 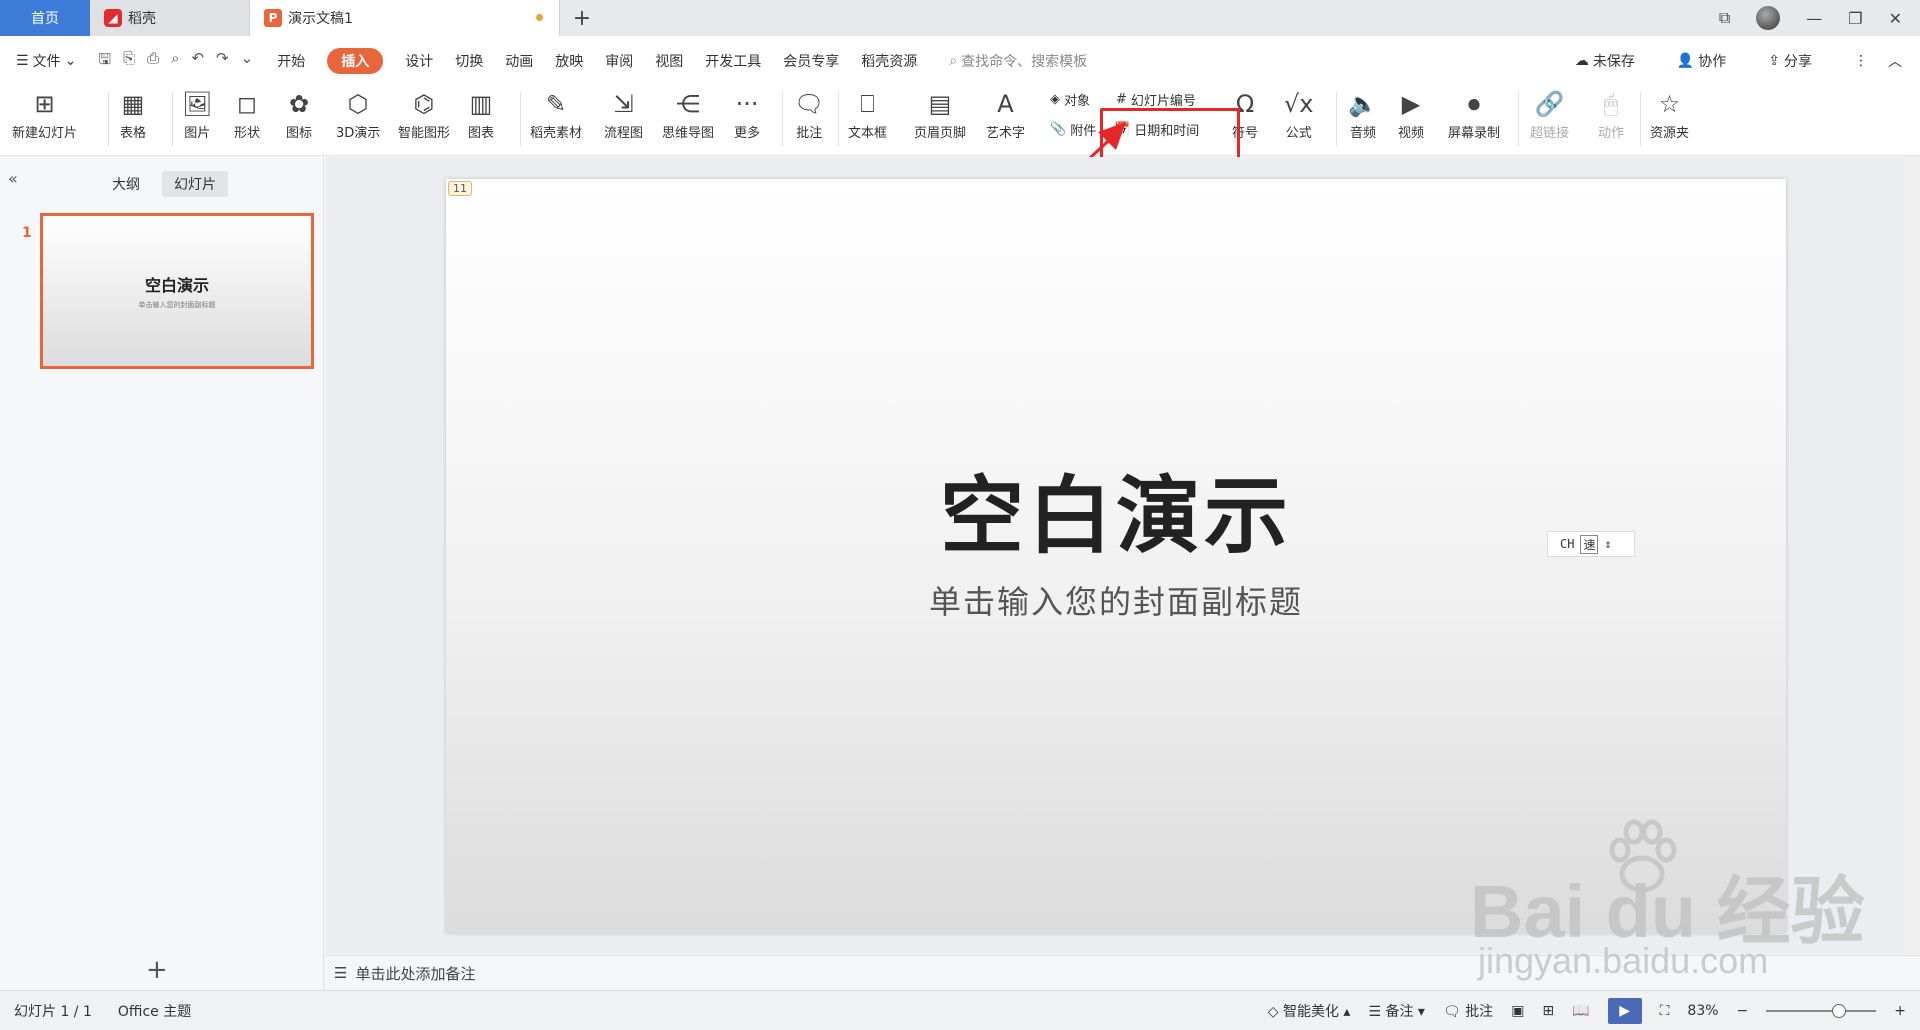 I want to click on unsaved-dot-icon, so click(x=539, y=17).